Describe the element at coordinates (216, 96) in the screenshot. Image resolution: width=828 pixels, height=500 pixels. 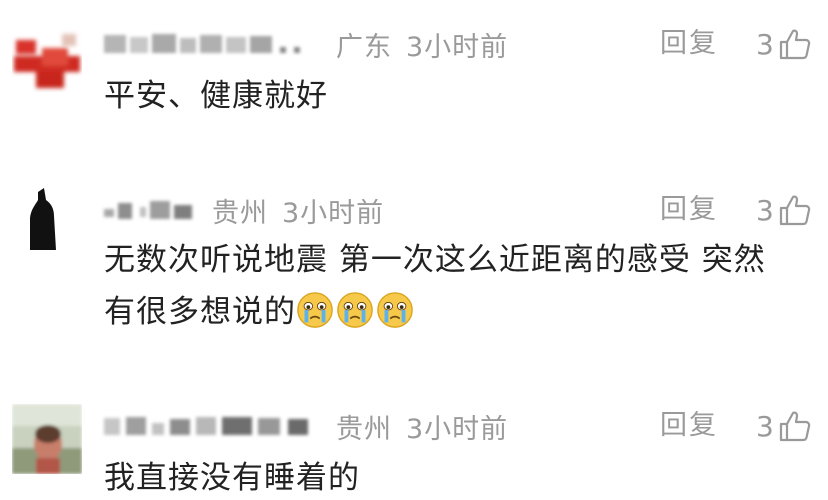
I see `comment-text: 平安、健康就好` at that location.